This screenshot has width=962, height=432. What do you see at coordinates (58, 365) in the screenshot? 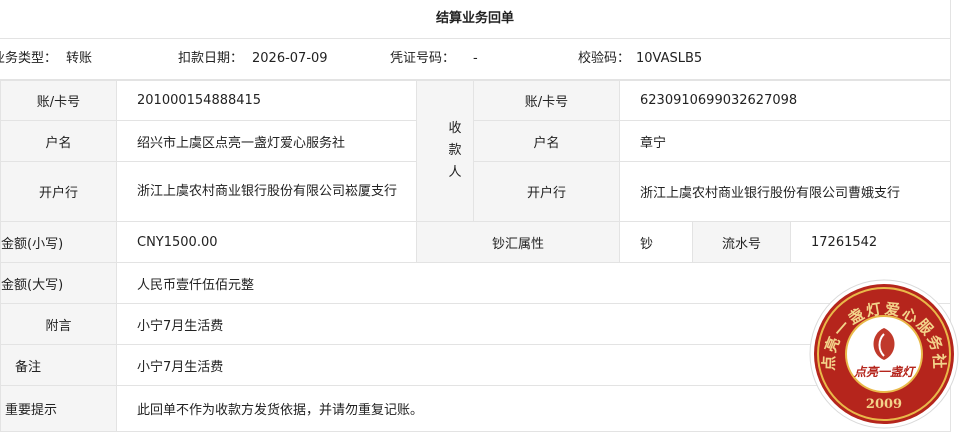
I see `note-label: 备注` at bounding box center [58, 365].